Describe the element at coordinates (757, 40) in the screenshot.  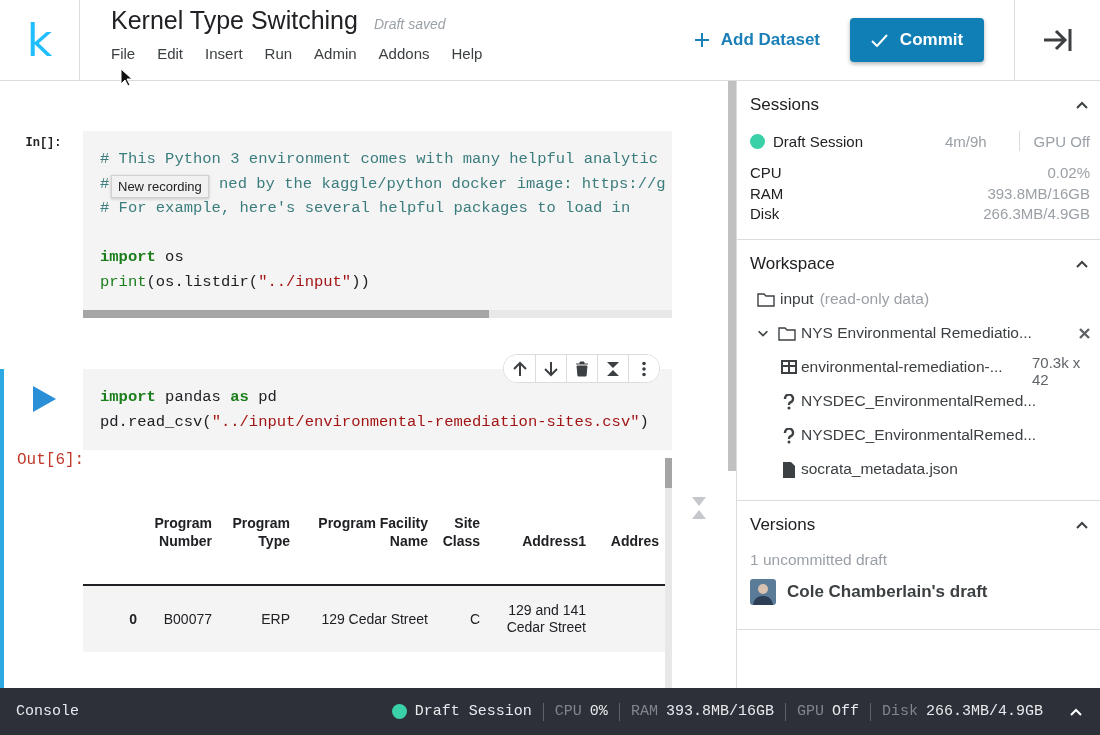
I see `add-dataset-button: Add Dataset` at that location.